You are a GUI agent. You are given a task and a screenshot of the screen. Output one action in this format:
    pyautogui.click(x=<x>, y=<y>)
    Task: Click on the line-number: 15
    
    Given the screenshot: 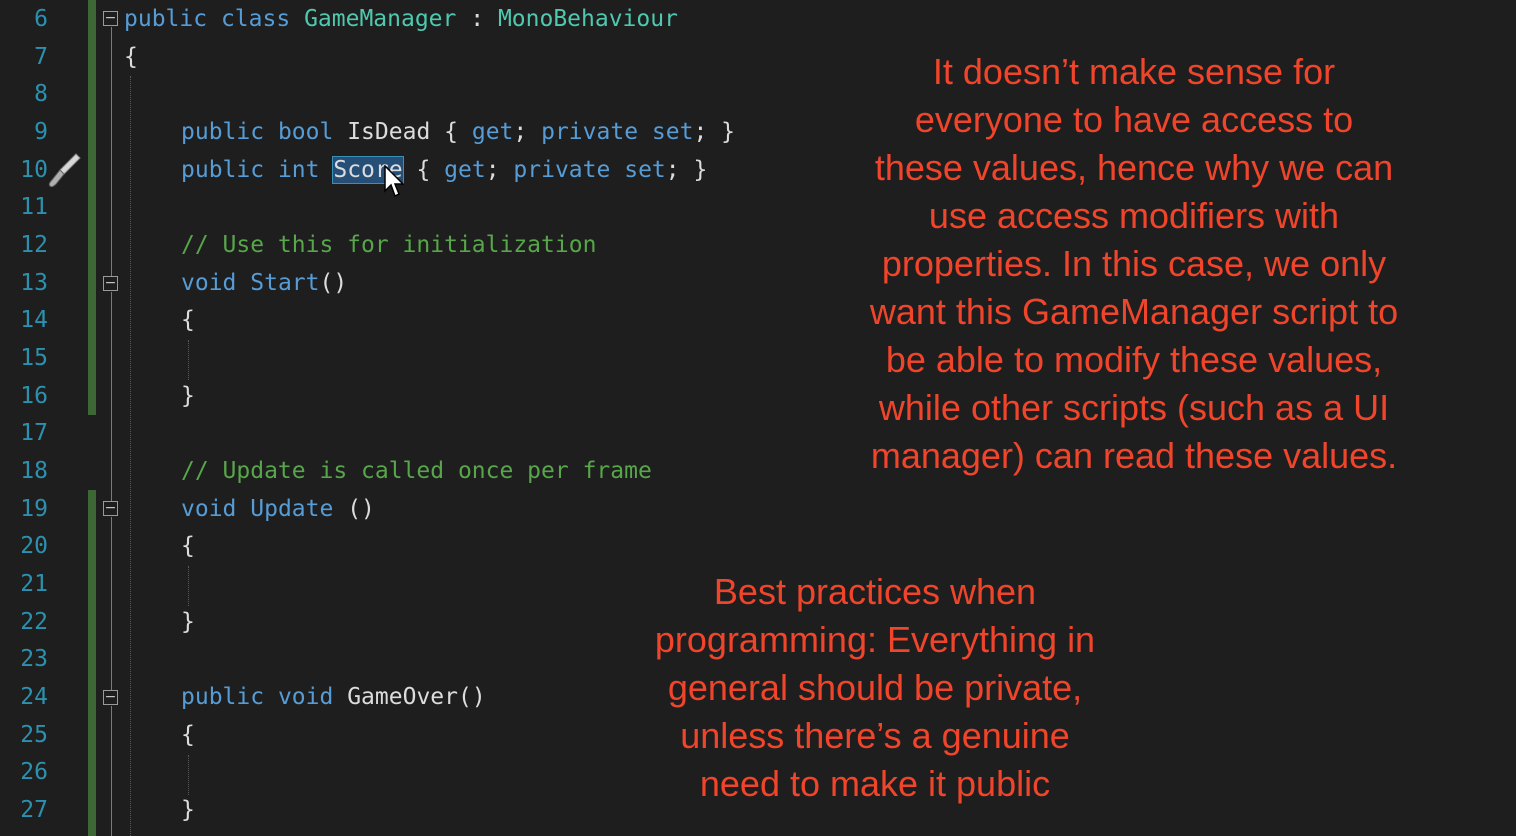 What is the action you would take?
    pyautogui.click(x=34, y=358)
    